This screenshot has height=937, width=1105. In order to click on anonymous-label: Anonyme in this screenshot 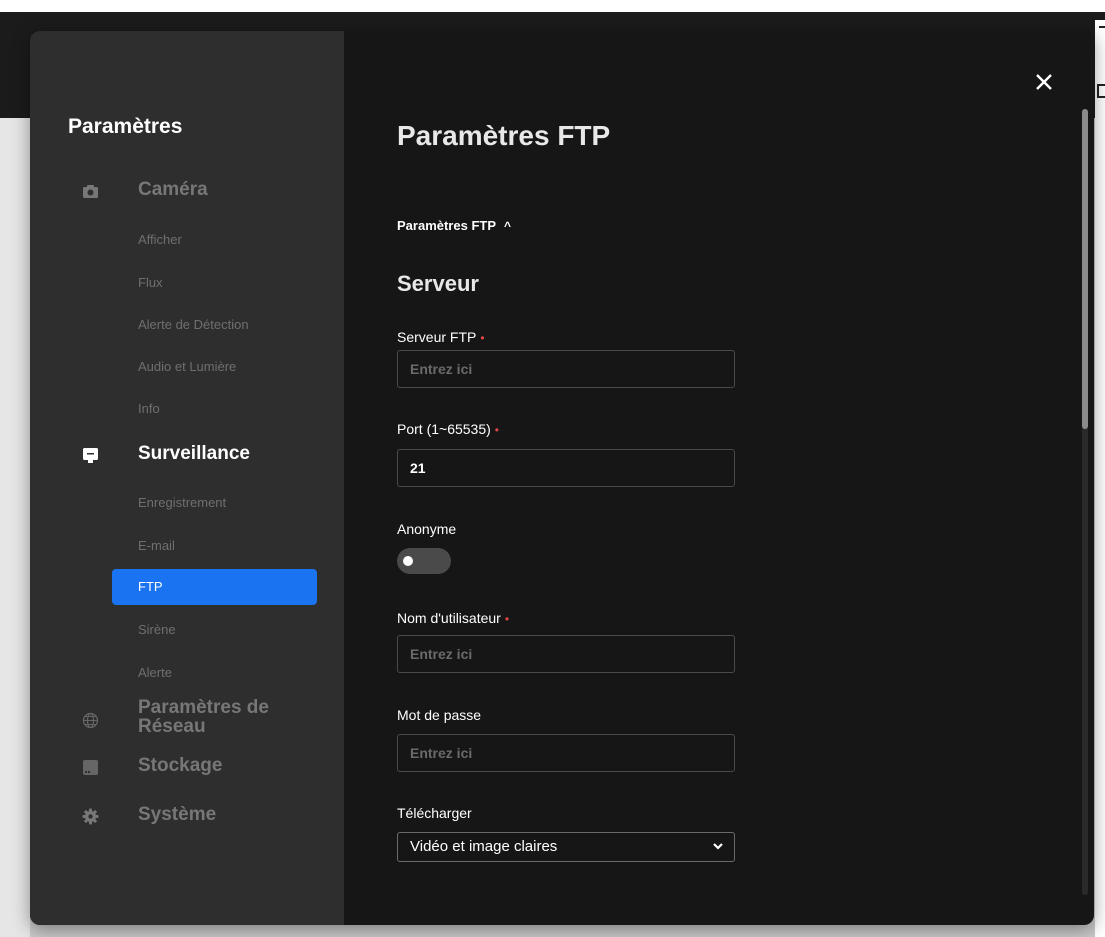, I will do `click(427, 529)`.